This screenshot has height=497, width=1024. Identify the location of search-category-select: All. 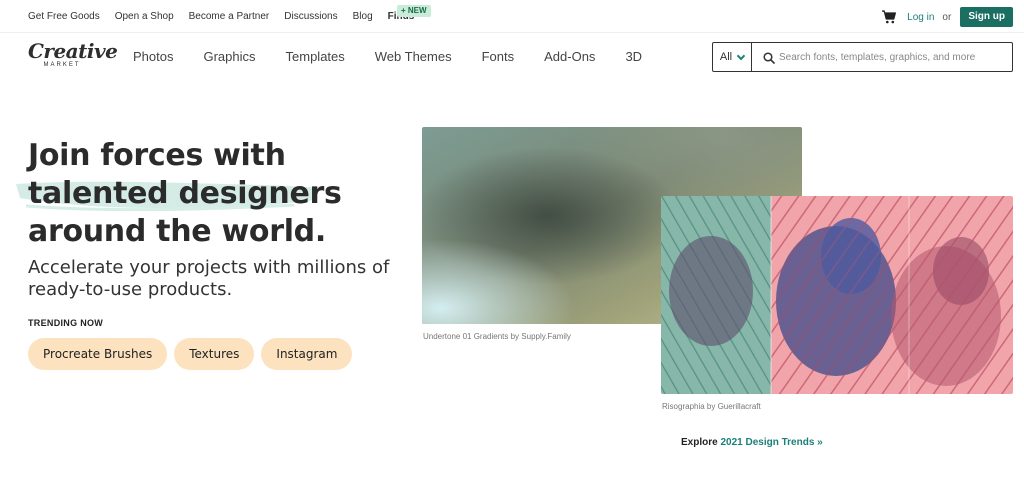
(732, 57).